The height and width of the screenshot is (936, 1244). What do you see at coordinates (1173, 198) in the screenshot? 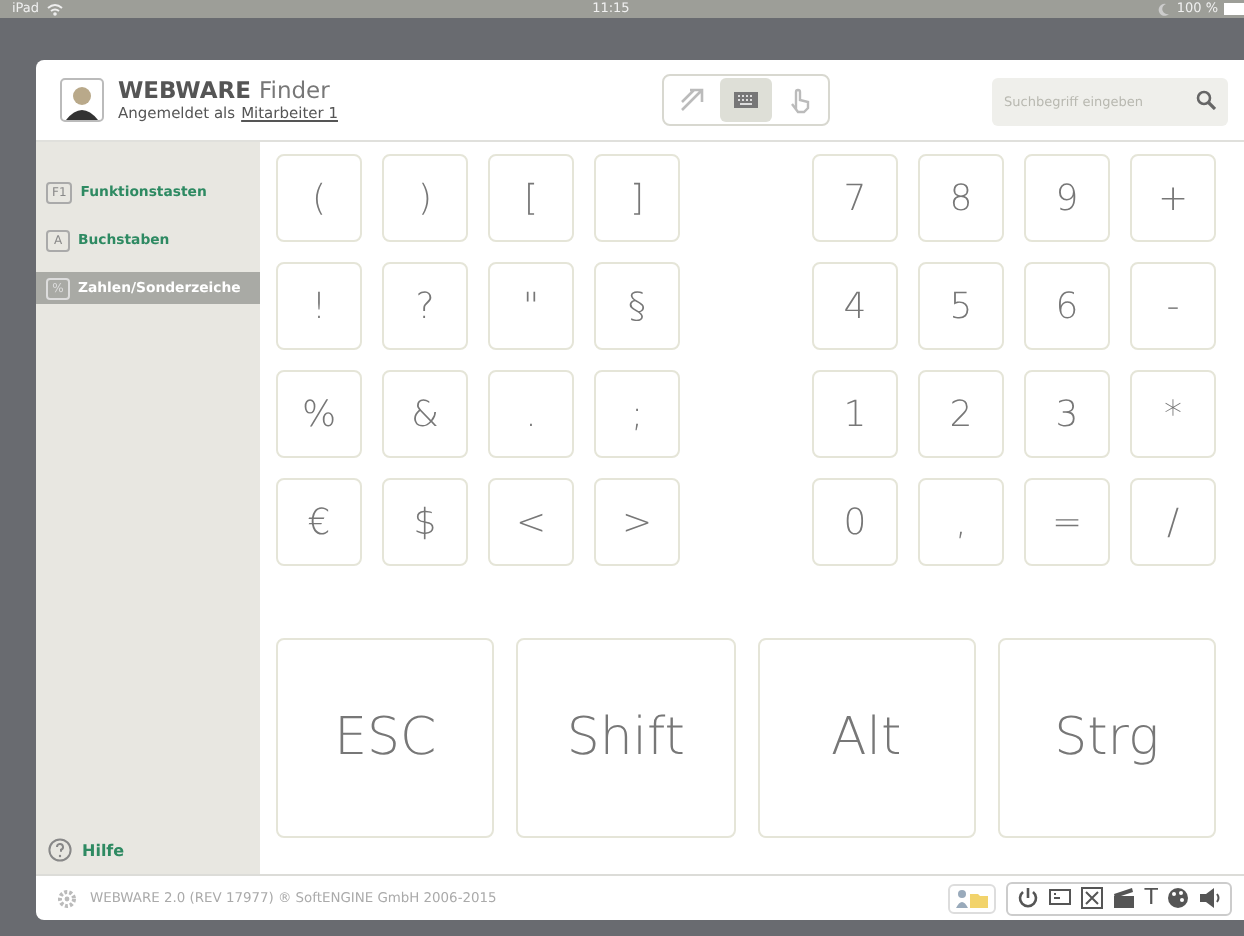
I see `key-button: +` at bounding box center [1173, 198].